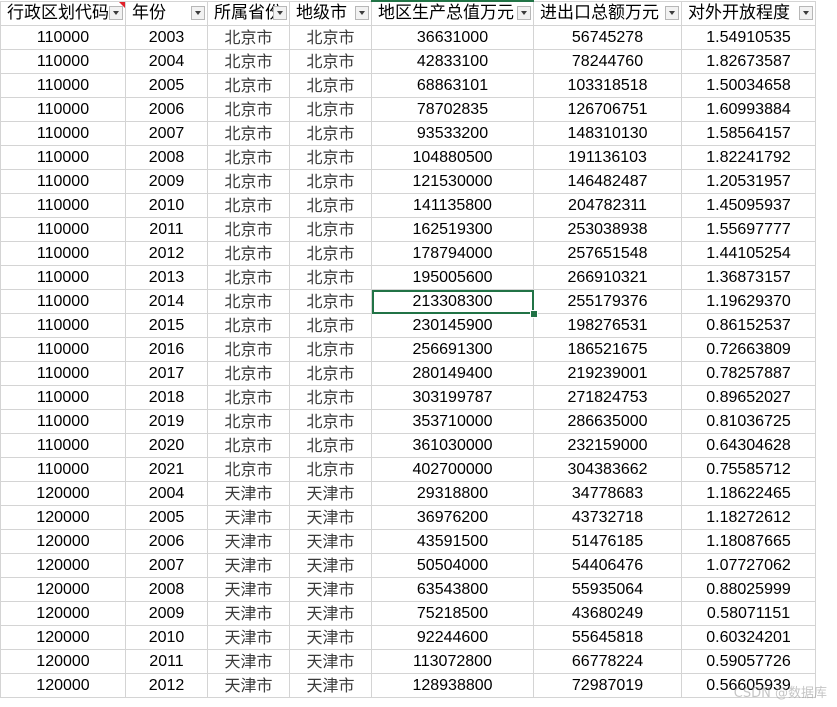 The height and width of the screenshot is (707, 837). I want to click on table-cell: 0.56605939, so click(748, 685).